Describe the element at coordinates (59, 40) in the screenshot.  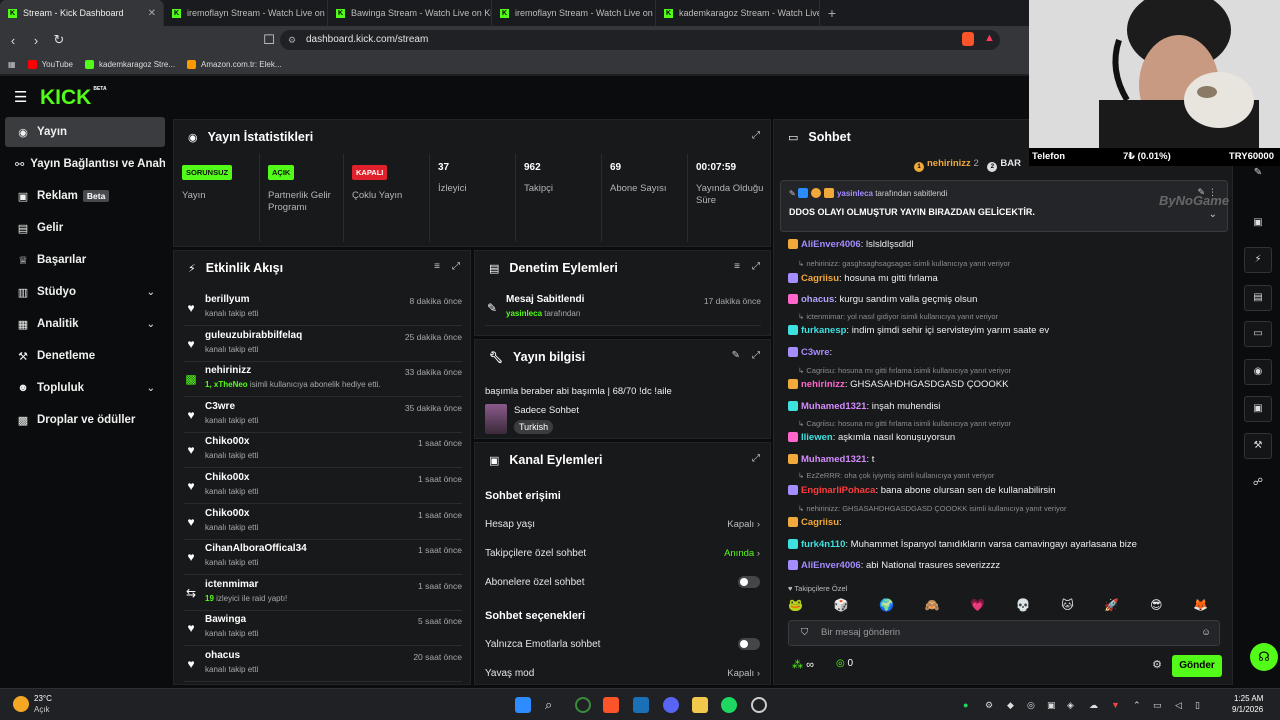
I see `reload-icon: ↻` at that location.